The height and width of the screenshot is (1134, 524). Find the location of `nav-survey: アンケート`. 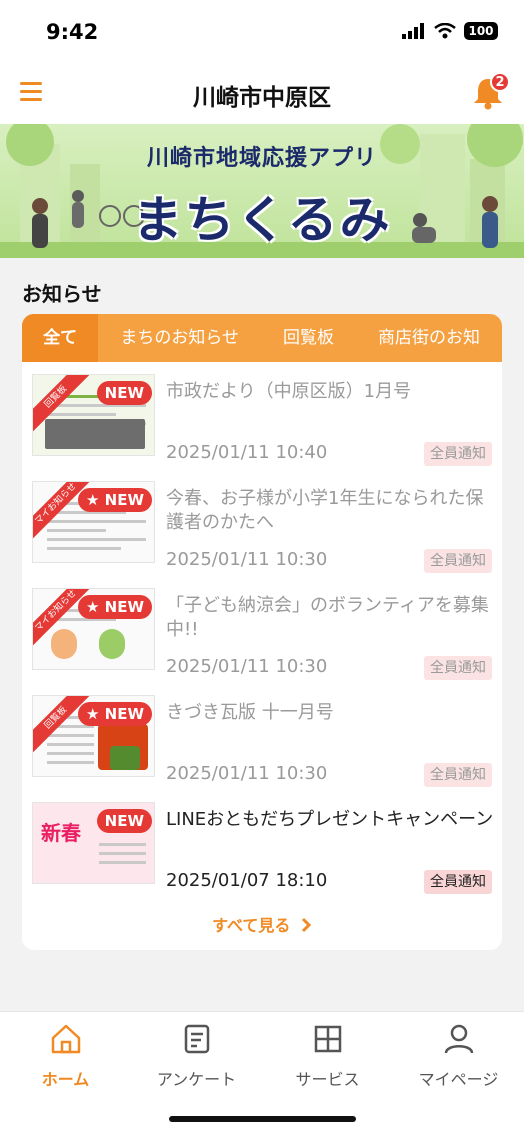

nav-survey: アンケート is located at coordinates (196, 1056).